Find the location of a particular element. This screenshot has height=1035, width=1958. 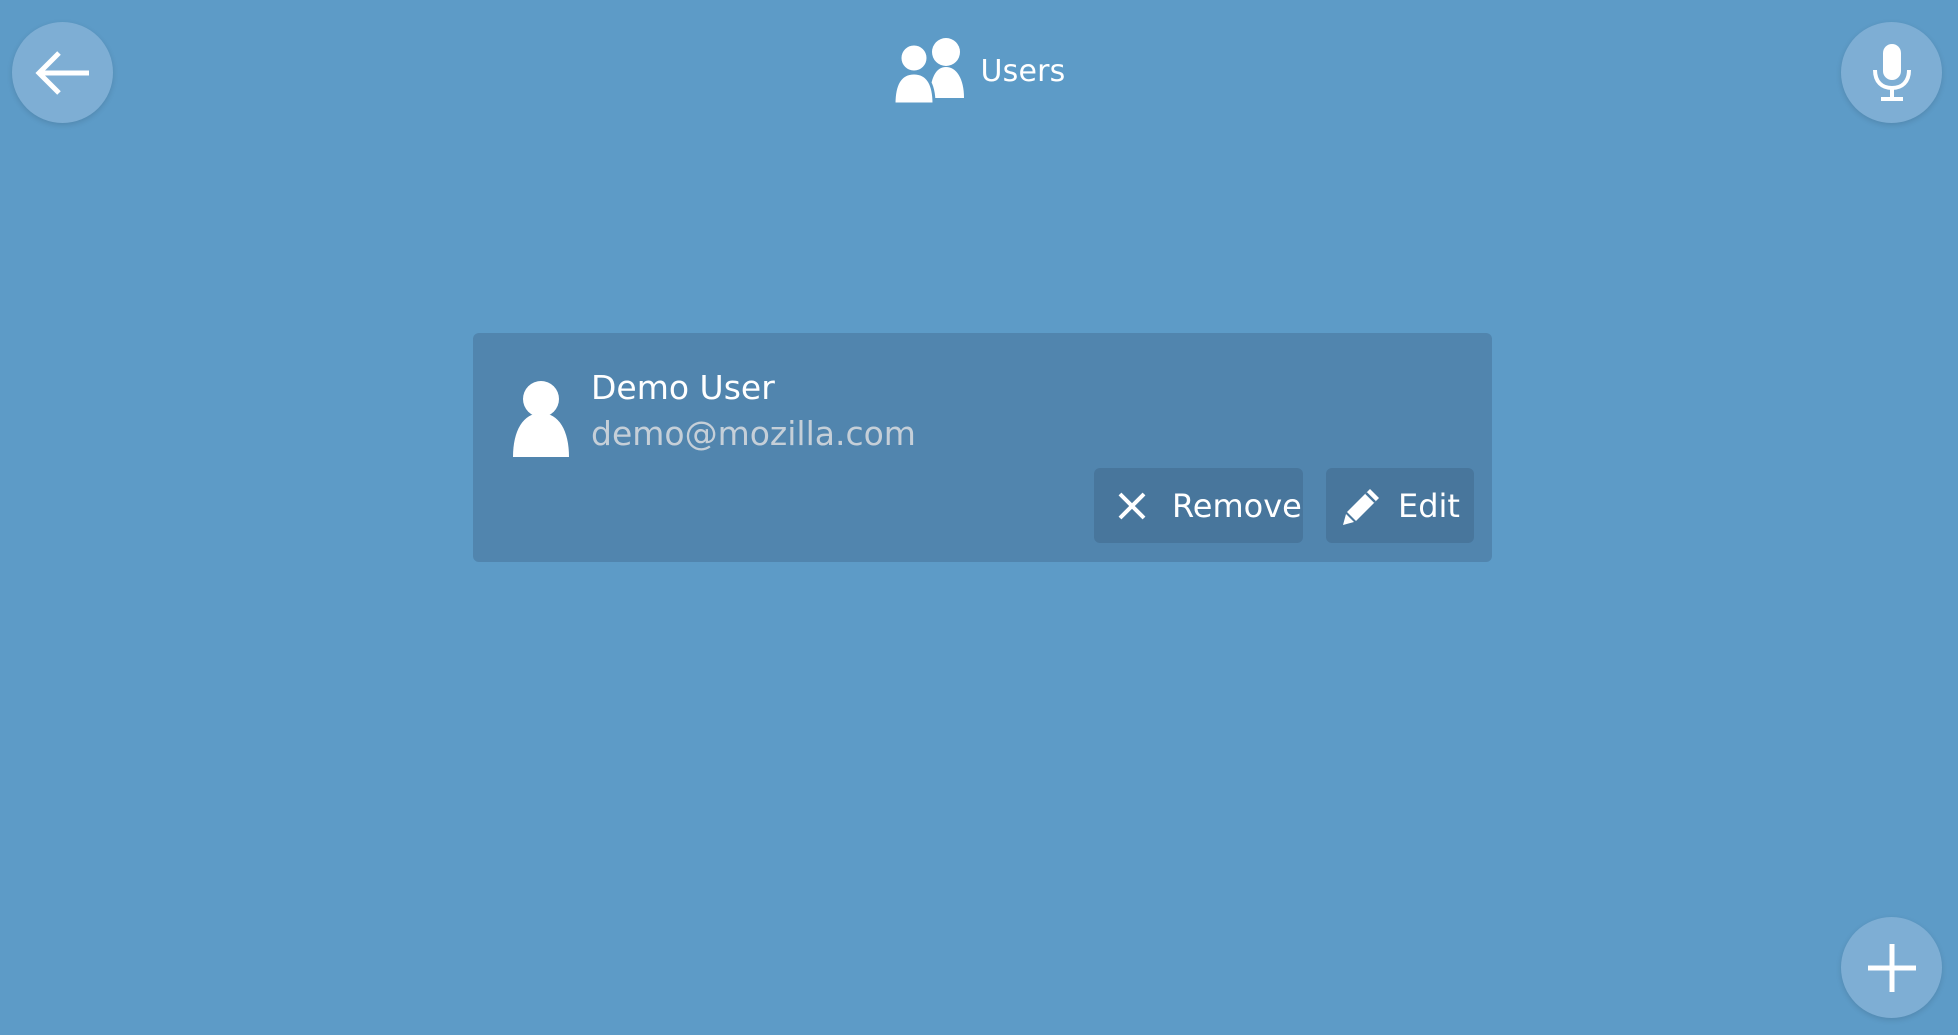

user-icon is located at coordinates (541, 419).